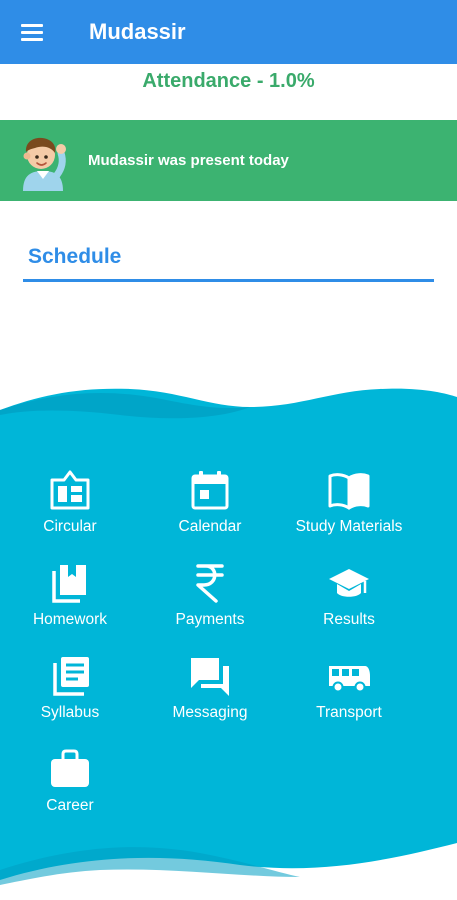 The image size is (457, 900). What do you see at coordinates (70, 805) in the screenshot?
I see `menu-item-label: Career` at bounding box center [70, 805].